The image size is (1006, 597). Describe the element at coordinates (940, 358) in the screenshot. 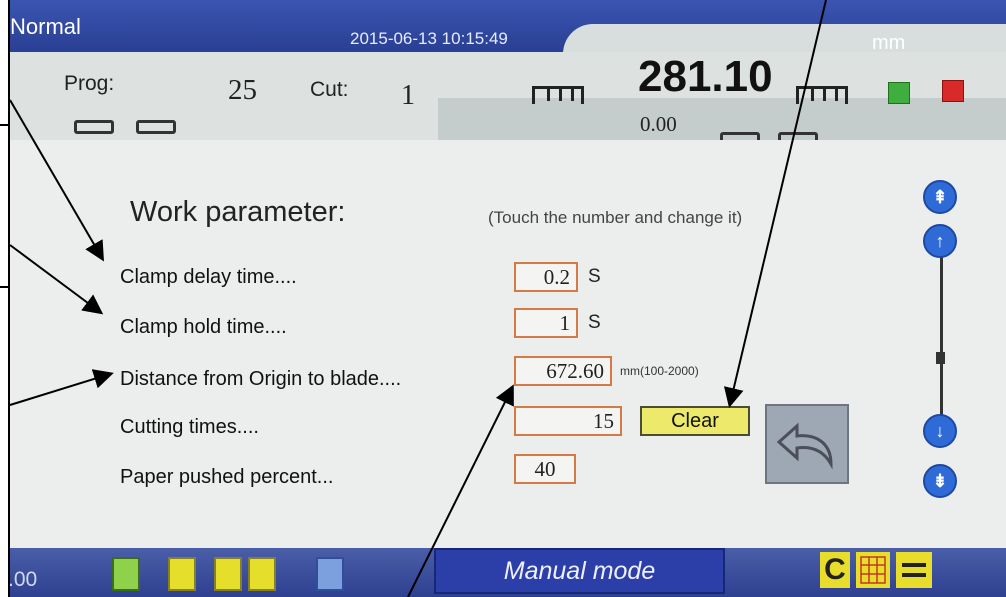

I see `scroll-thumb` at that location.